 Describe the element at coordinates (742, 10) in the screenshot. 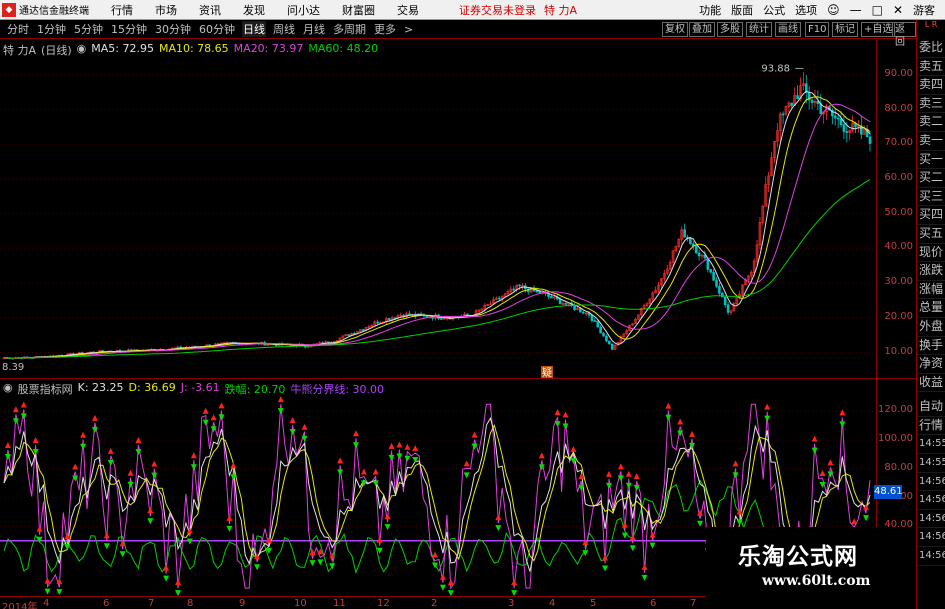

I see `menu-banmian: 版面` at that location.